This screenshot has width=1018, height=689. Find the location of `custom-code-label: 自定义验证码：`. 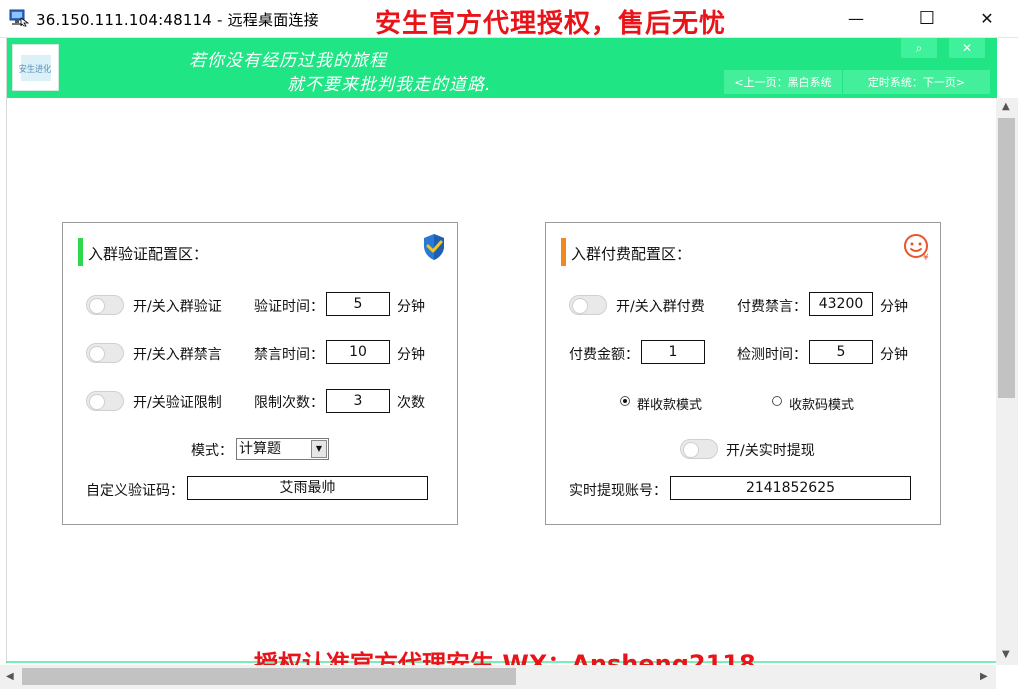

custom-code-label: 自定义验证码： is located at coordinates (135, 491).